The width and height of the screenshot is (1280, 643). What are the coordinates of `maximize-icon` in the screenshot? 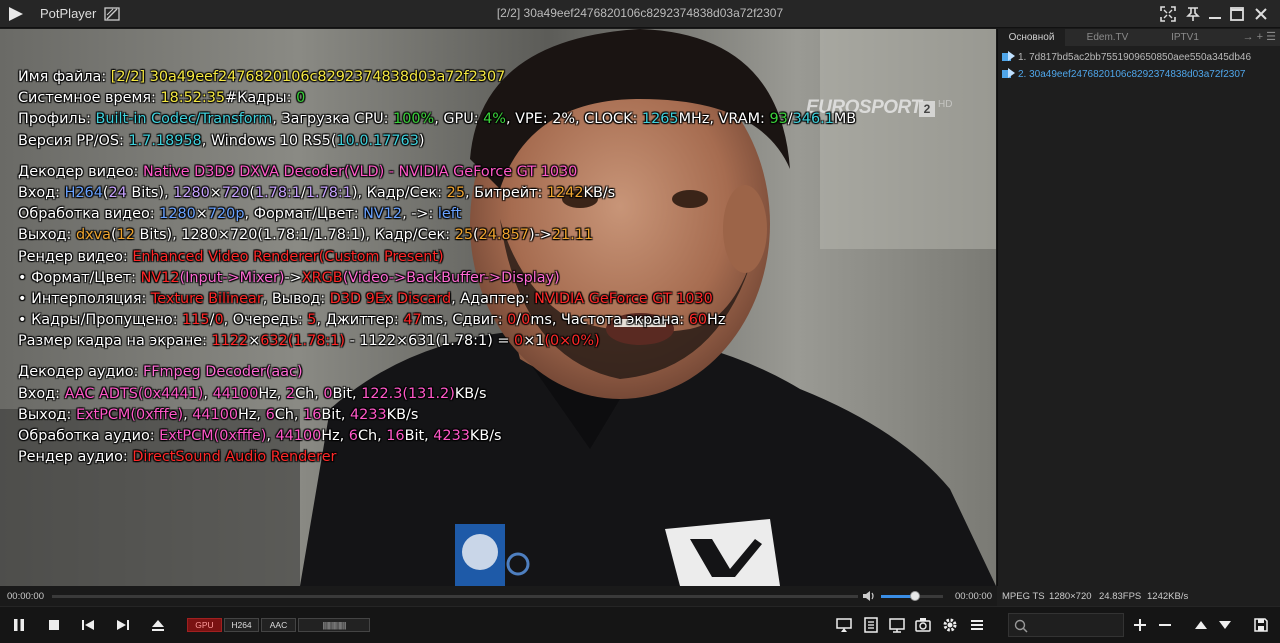 It's located at (1237, 14).